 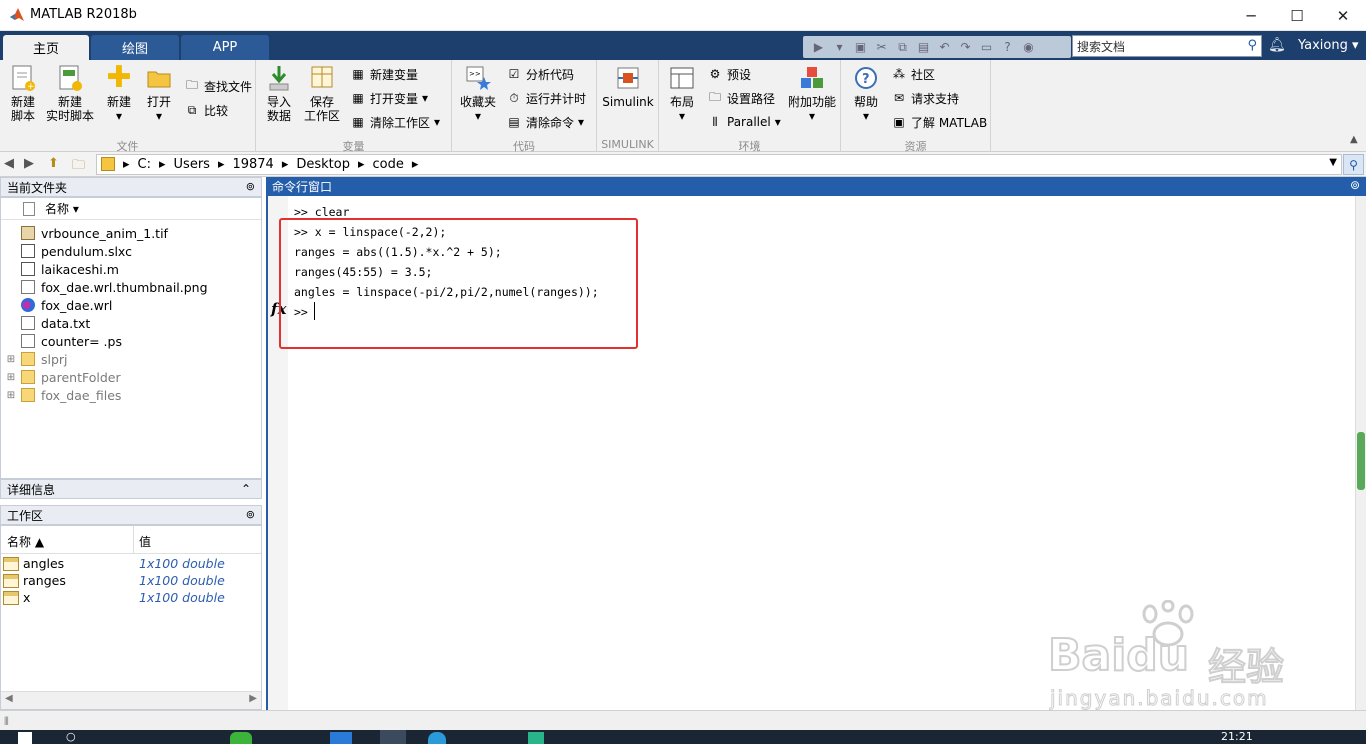 I want to click on folder-item: ⊞ parentFolder, so click(x=130, y=377).